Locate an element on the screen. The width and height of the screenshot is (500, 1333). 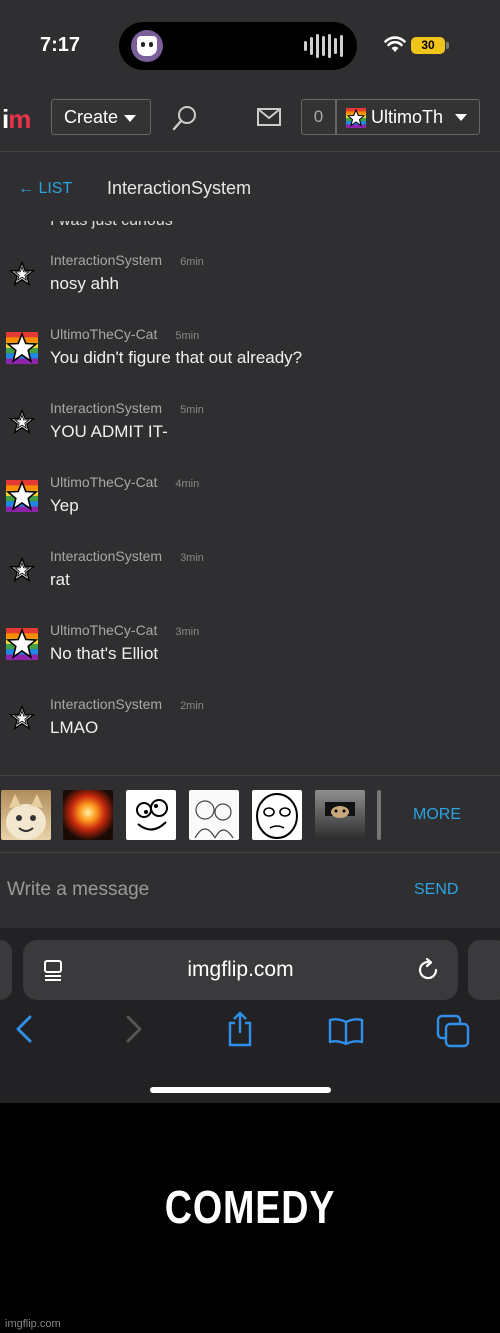
message-text: You didn't figure that out already? is located at coordinates (176, 357).